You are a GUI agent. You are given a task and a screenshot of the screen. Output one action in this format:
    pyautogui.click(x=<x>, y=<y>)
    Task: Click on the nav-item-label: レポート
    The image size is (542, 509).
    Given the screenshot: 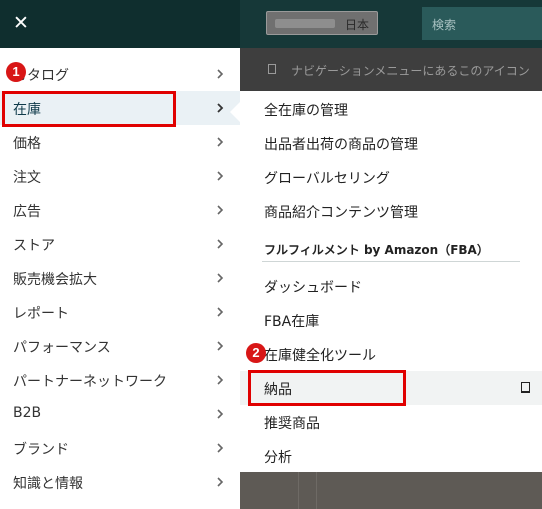 What is the action you would take?
    pyautogui.click(x=41, y=314)
    